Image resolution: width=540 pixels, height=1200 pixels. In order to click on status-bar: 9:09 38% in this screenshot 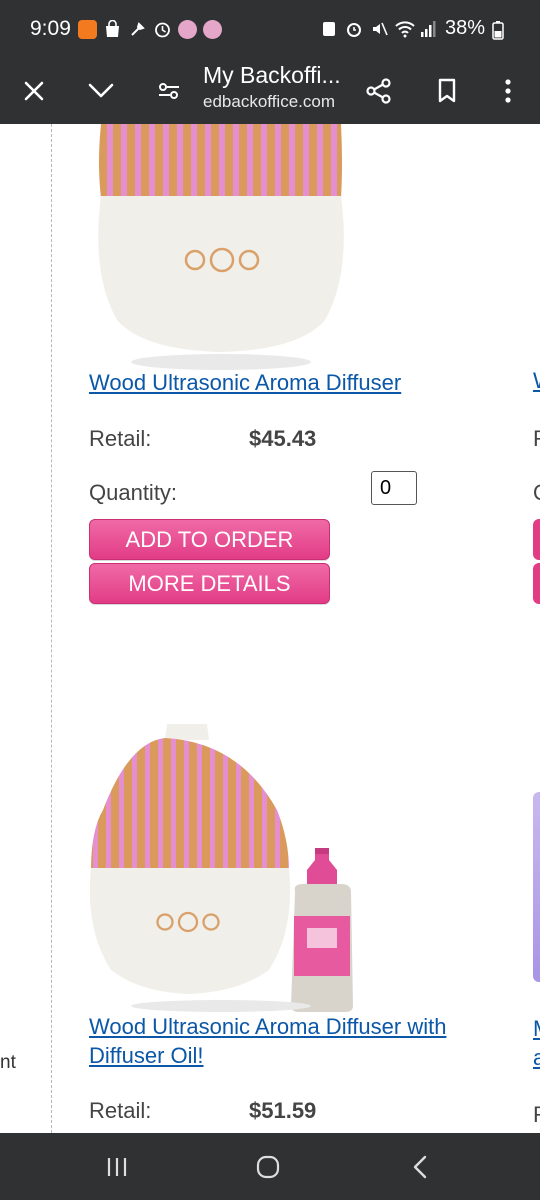, I will do `click(270, 29)`.